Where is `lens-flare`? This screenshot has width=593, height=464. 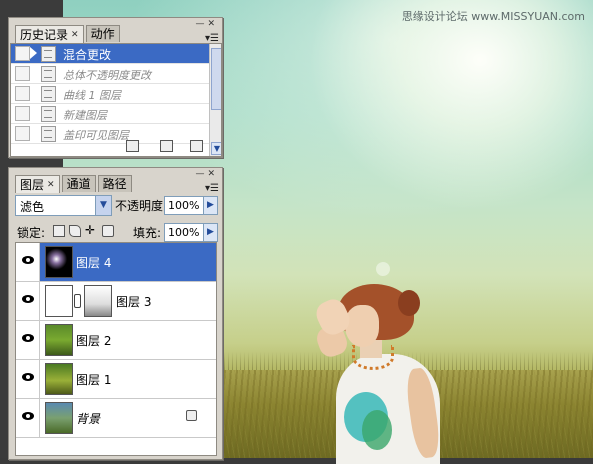 lens-flare is located at coordinates (383, 269).